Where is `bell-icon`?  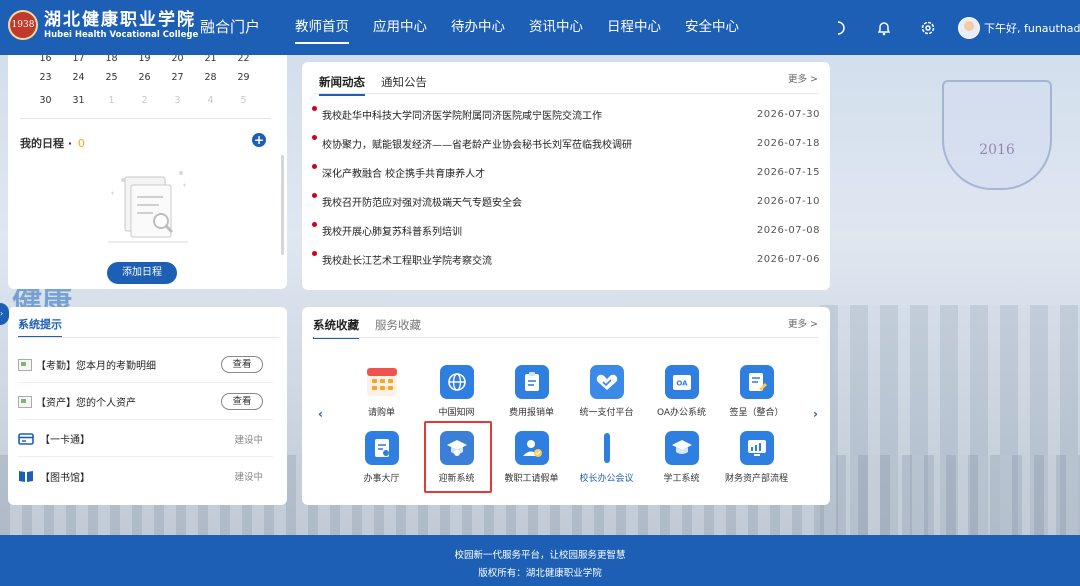
bell-icon is located at coordinates (884, 28).